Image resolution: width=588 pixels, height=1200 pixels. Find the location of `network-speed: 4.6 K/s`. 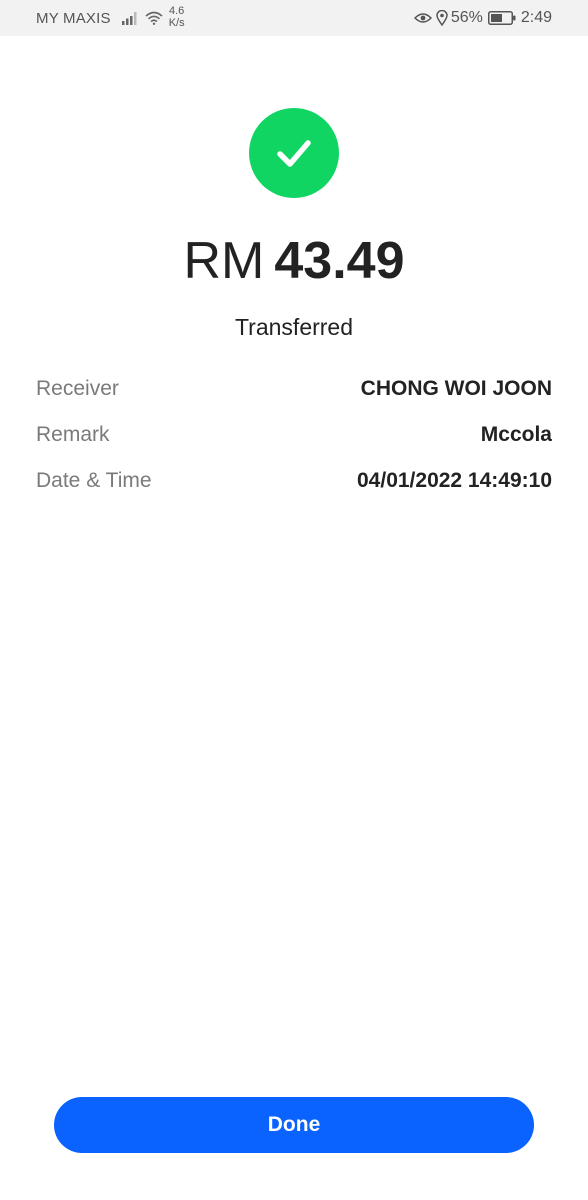

network-speed: 4.6 K/s is located at coordinates (177, 17).